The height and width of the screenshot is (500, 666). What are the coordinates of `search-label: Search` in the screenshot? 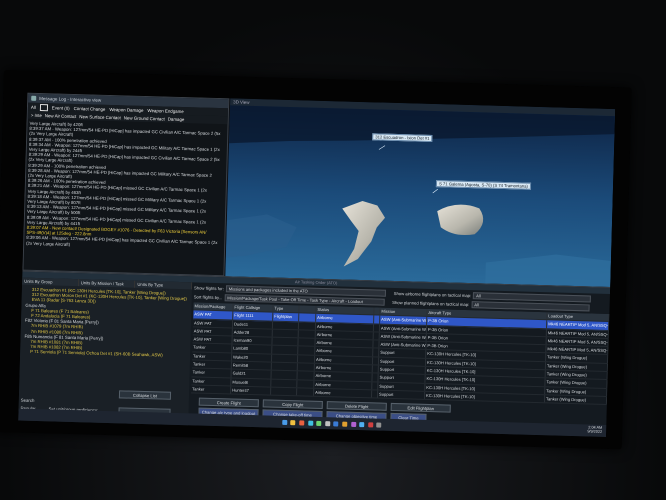 It's located at (27, 400).